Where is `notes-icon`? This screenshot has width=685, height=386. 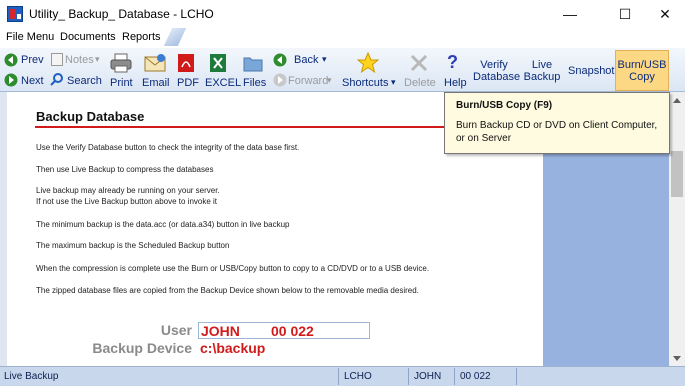
notes-icon is located at coordinates (57, 59).